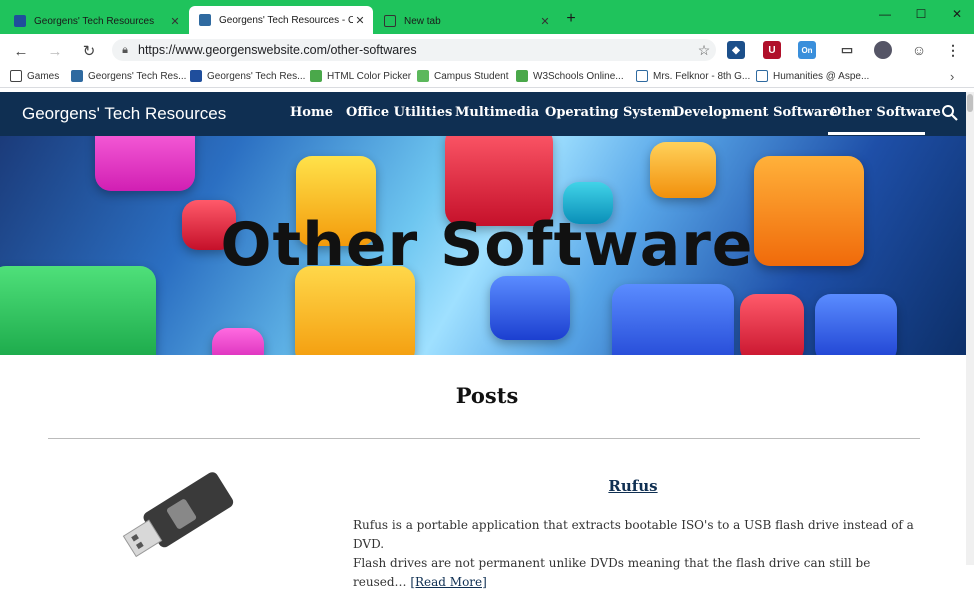 The image size is (974, 592). Describe the element at coordinates (390, 21) in the screenshot. I see `newtab-icon` at that location.